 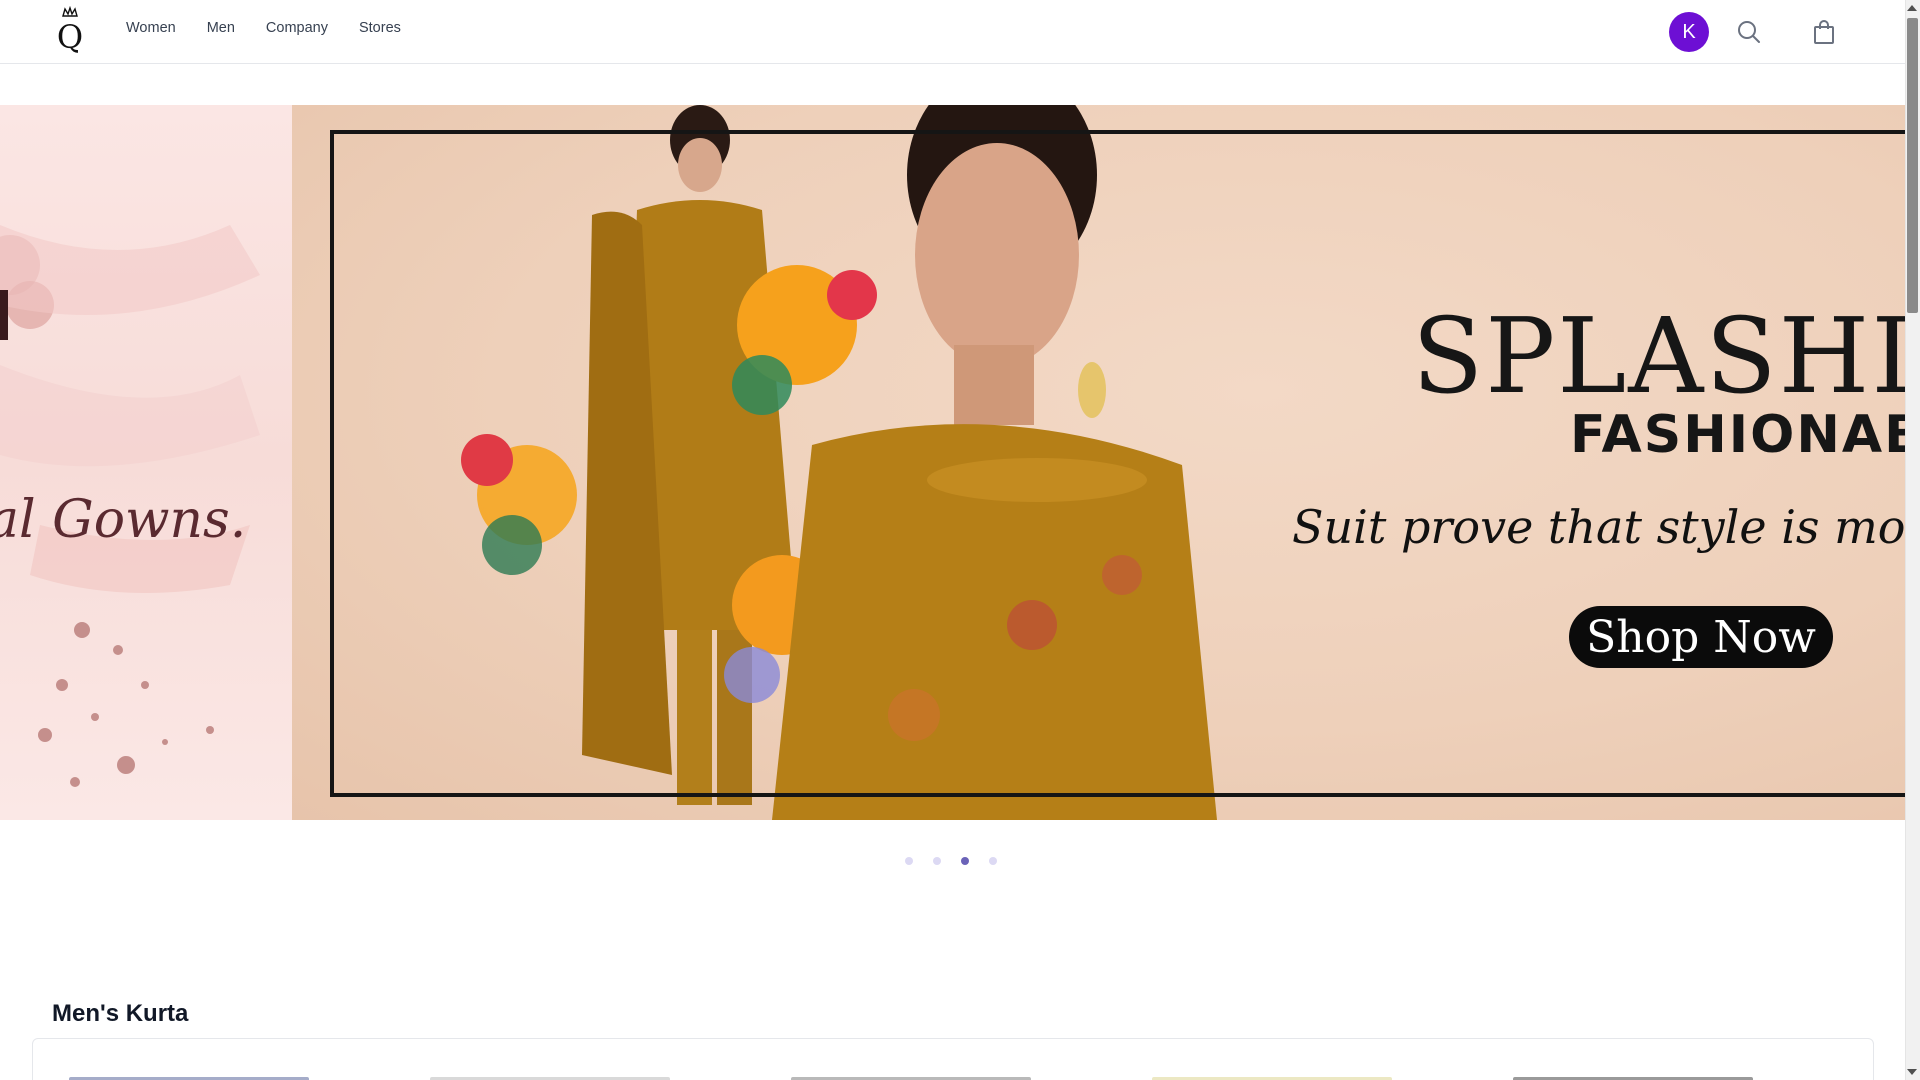 I want to click on nav-stores: Stores, so click(x=380, y=28).